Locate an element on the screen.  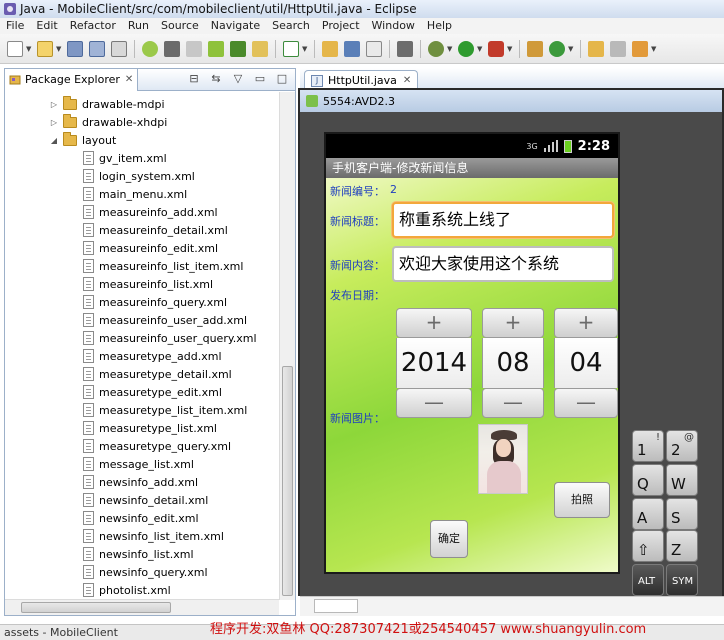
tree-item-file: login_system.xml is located at coordinates (139, 176).